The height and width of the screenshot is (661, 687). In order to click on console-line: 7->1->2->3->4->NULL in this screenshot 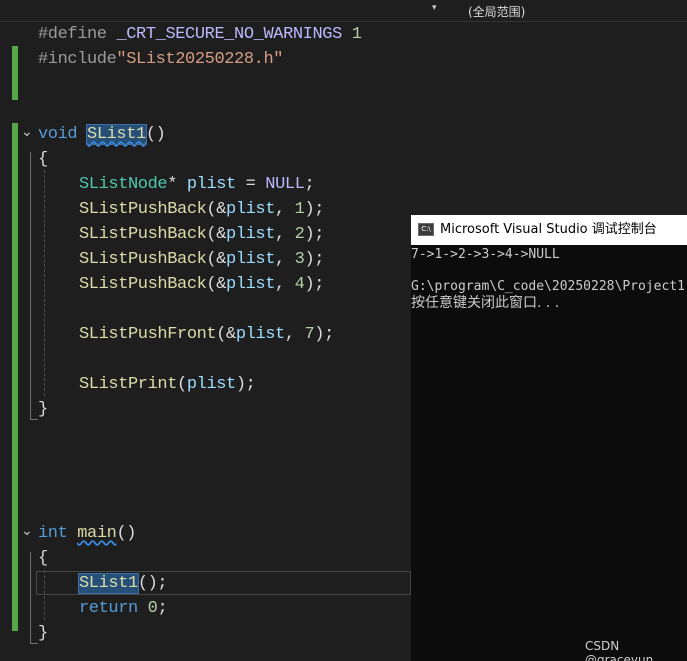, I will do `click(485, 254)`.